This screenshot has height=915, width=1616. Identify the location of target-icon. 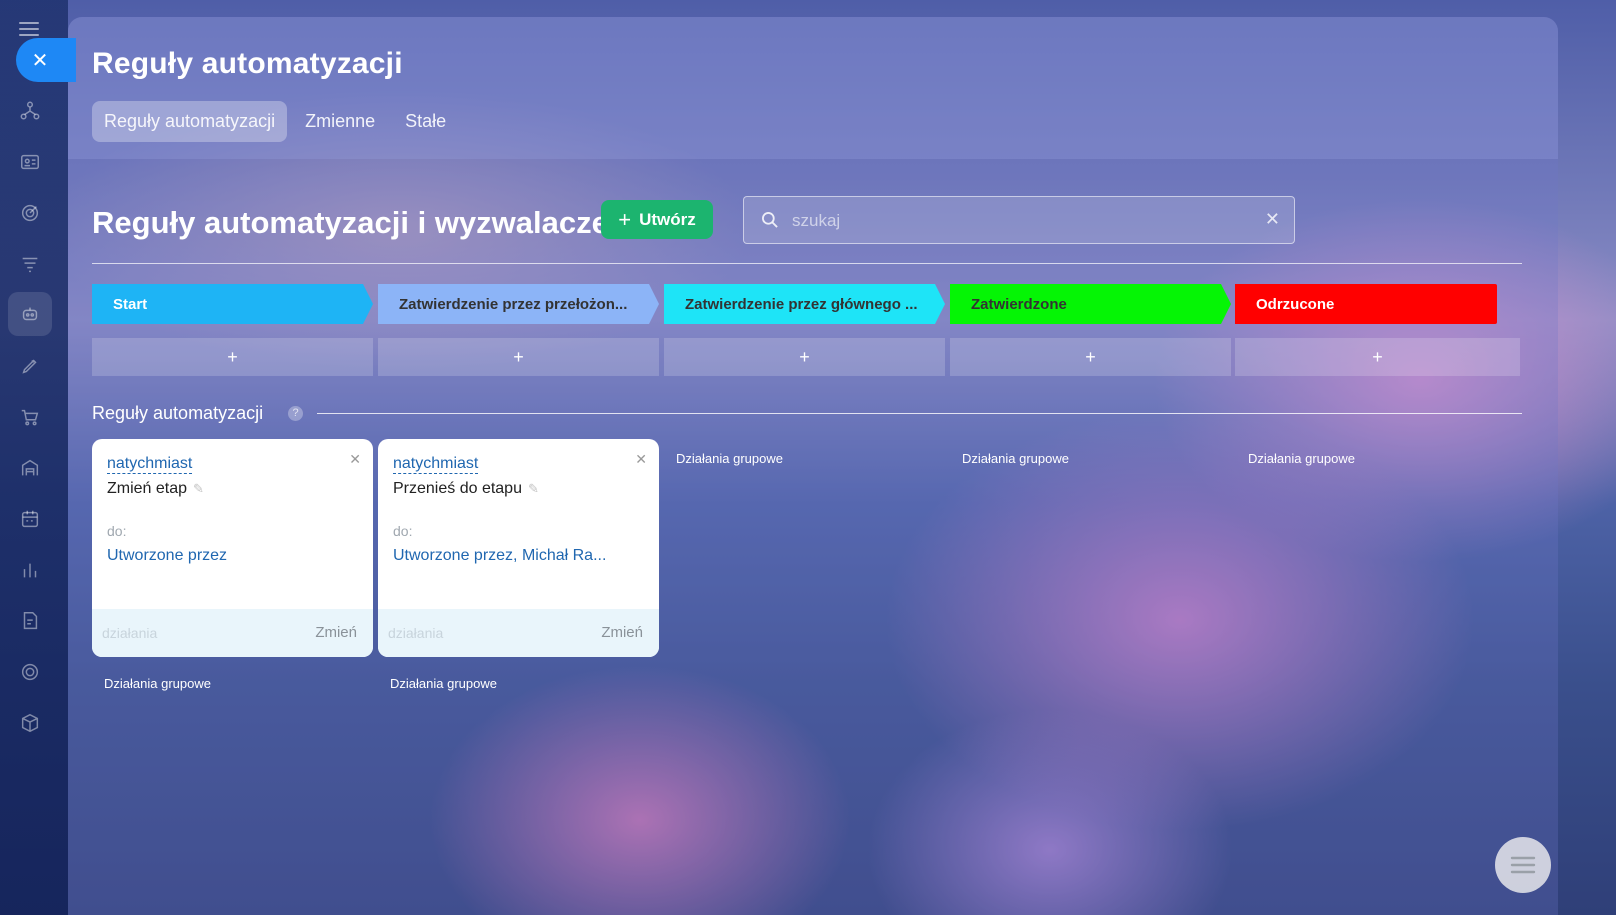
(30, 213).